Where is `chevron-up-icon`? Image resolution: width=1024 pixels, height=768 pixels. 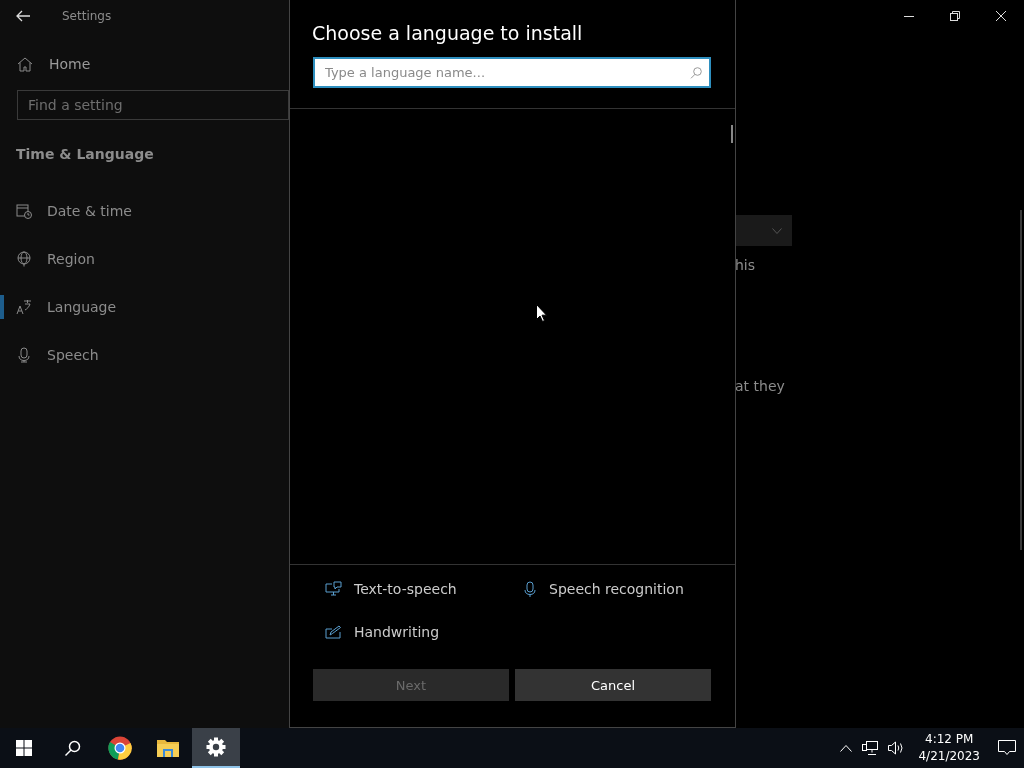 chevron-up-icon is located at coordinates (846, 748).